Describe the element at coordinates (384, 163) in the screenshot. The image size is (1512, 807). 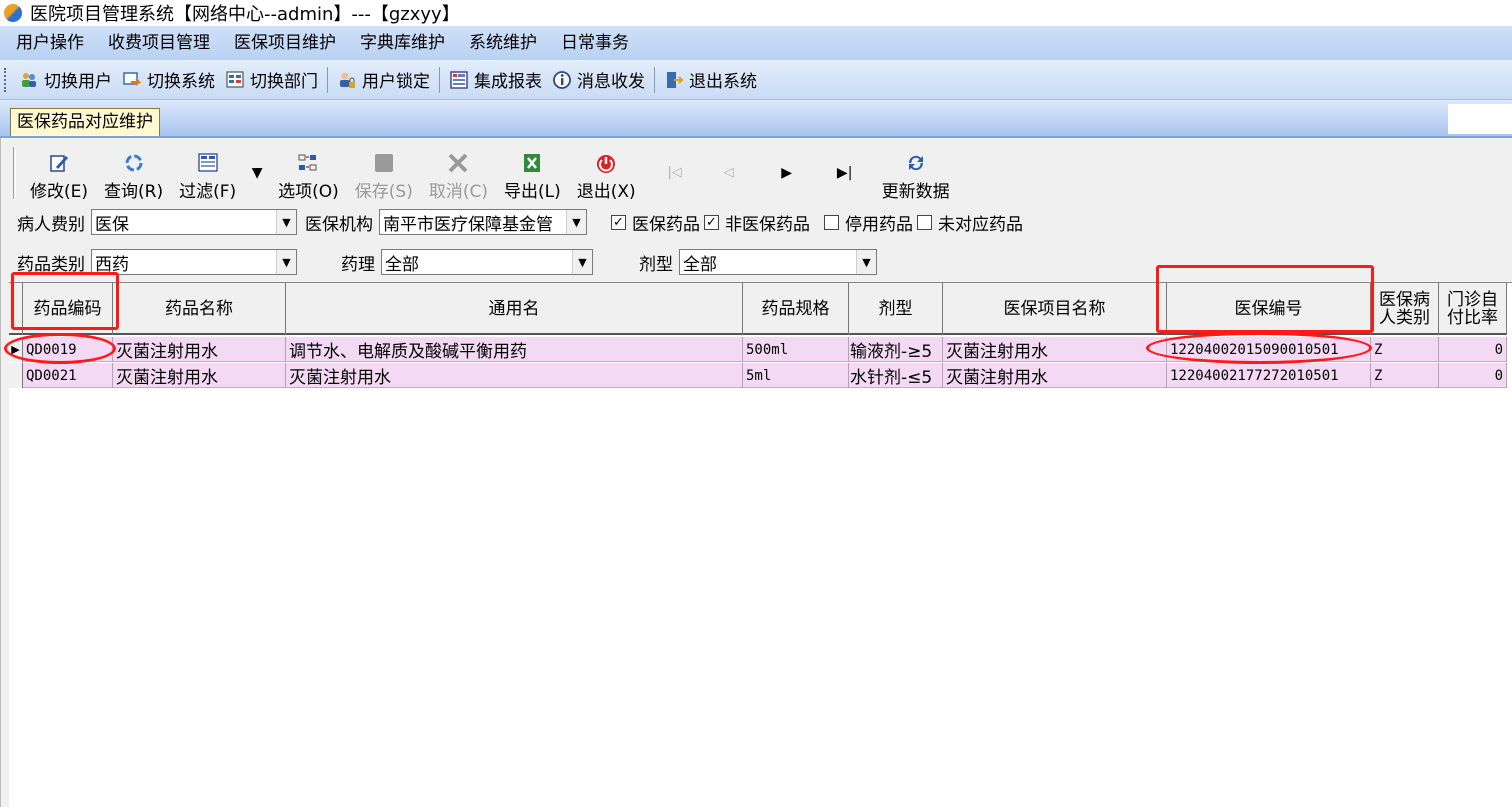
I see `save-disk-icon` at that location.